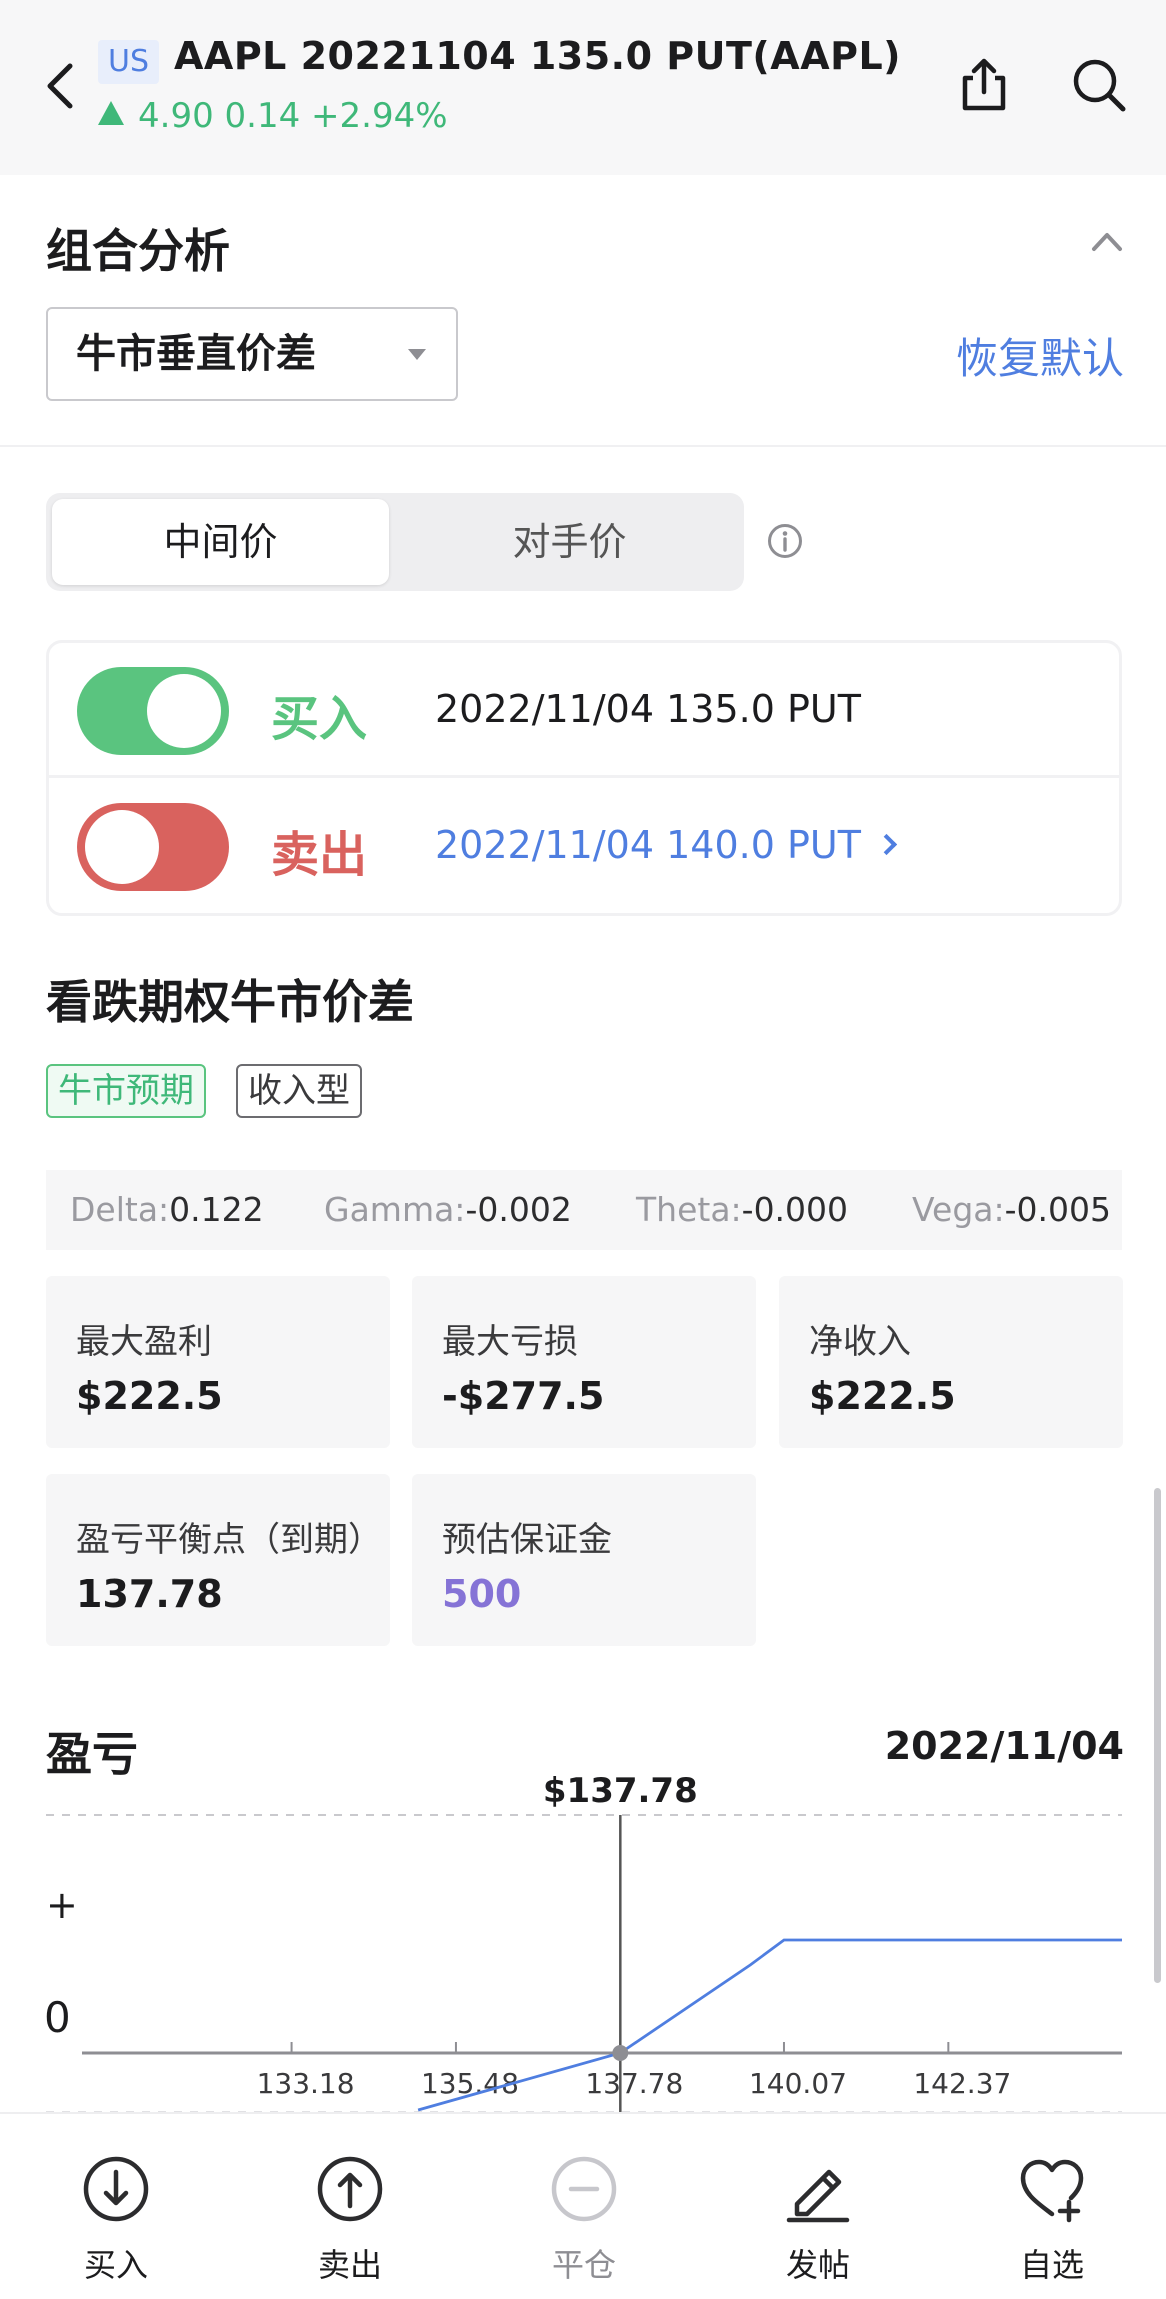 The height and width of the screenshot is (2299, 1166). What do you see at coordinates (634, 2083) in the screenshot?
I see `x-tick-label: 137.78` at bounding box center [634, 2083].